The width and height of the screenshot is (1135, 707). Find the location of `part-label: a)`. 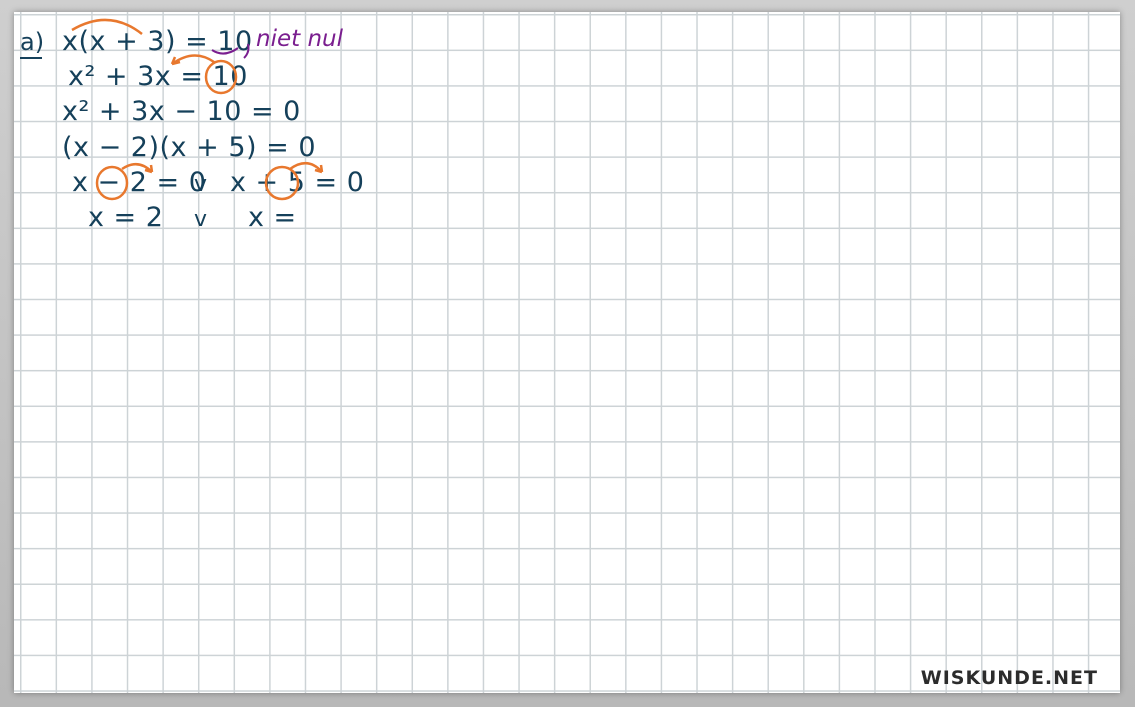

part-label: a) is located at coordinates (32, 42).